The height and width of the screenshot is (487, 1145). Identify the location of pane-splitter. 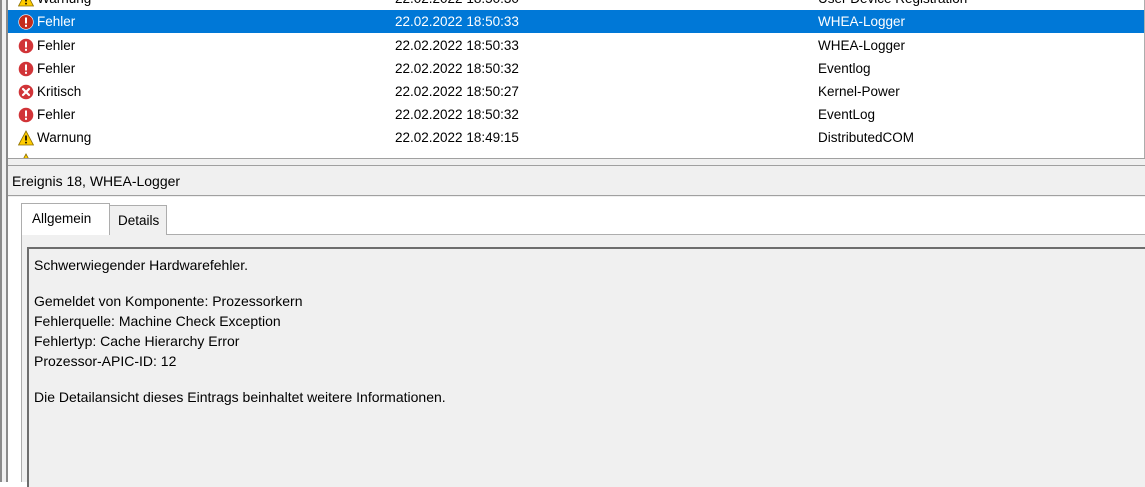
(576, 162).